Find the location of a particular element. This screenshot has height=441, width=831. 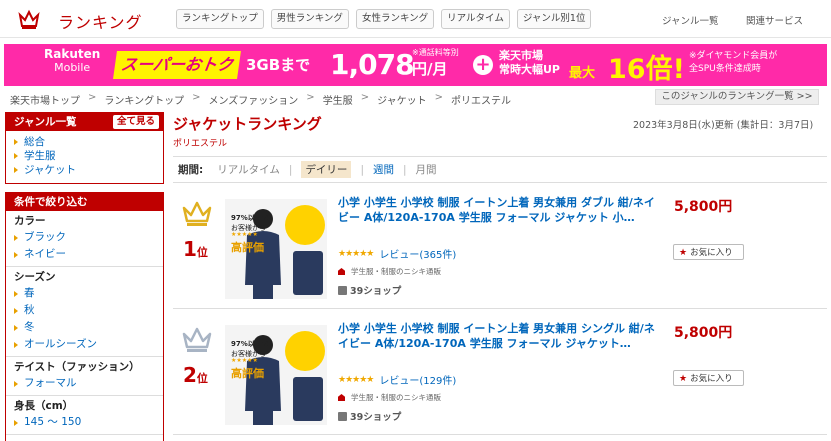

filter-header: 条件で絞り込む is located at coordinates (84, 202).